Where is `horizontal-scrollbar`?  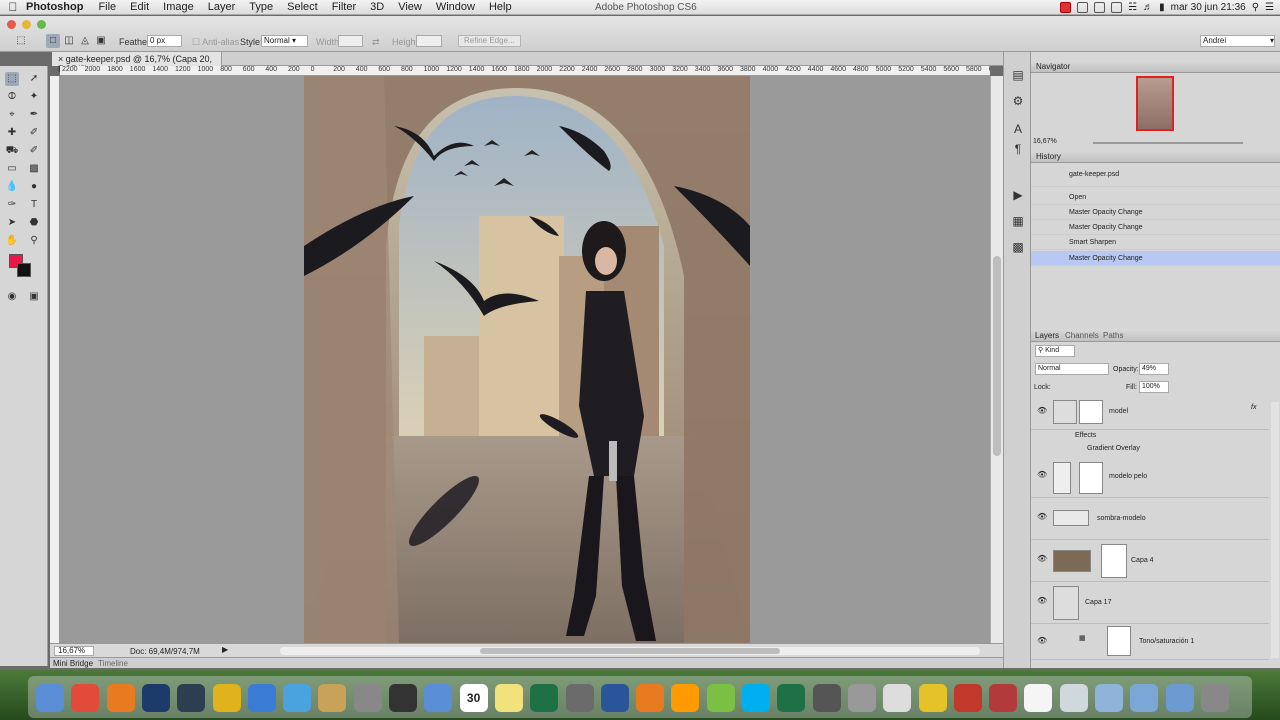 horizontal-scrollbar is located at coordinates (630, 651).